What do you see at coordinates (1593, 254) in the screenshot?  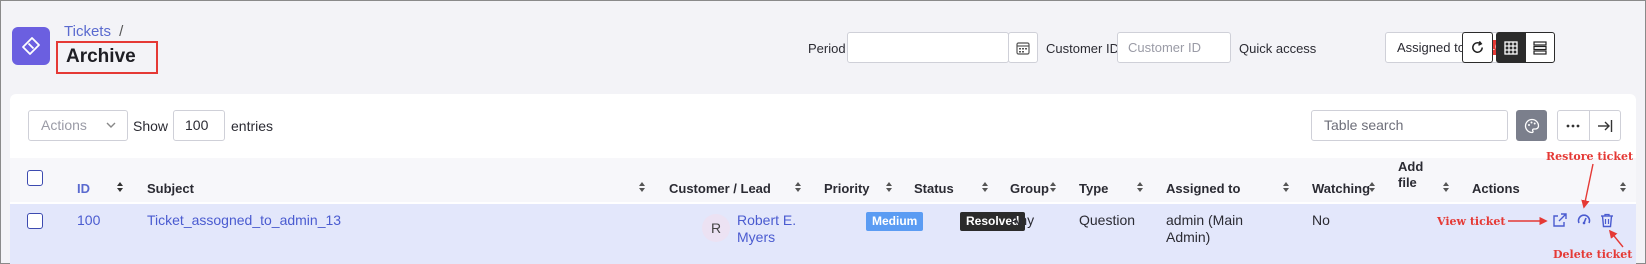 I see `delete-ticket-annotation: Delete ticket` at bounding box center [1593, 254].